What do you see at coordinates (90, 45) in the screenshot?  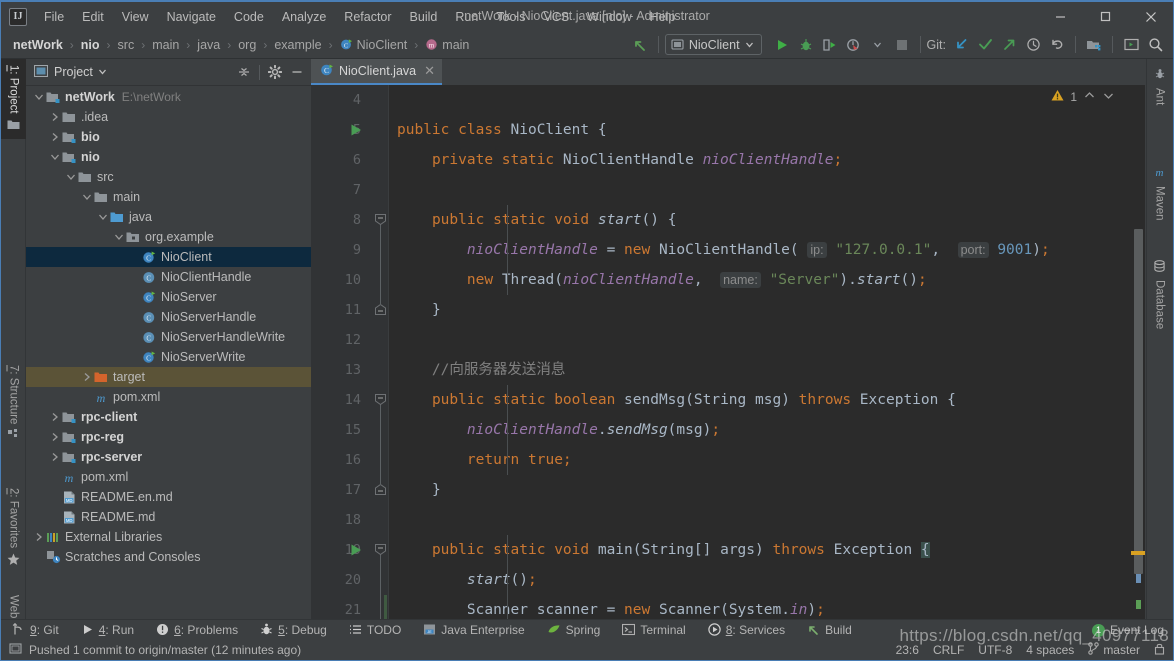 I see `breadcrumb-item-nio: nio` at bounding box center [90, 45].